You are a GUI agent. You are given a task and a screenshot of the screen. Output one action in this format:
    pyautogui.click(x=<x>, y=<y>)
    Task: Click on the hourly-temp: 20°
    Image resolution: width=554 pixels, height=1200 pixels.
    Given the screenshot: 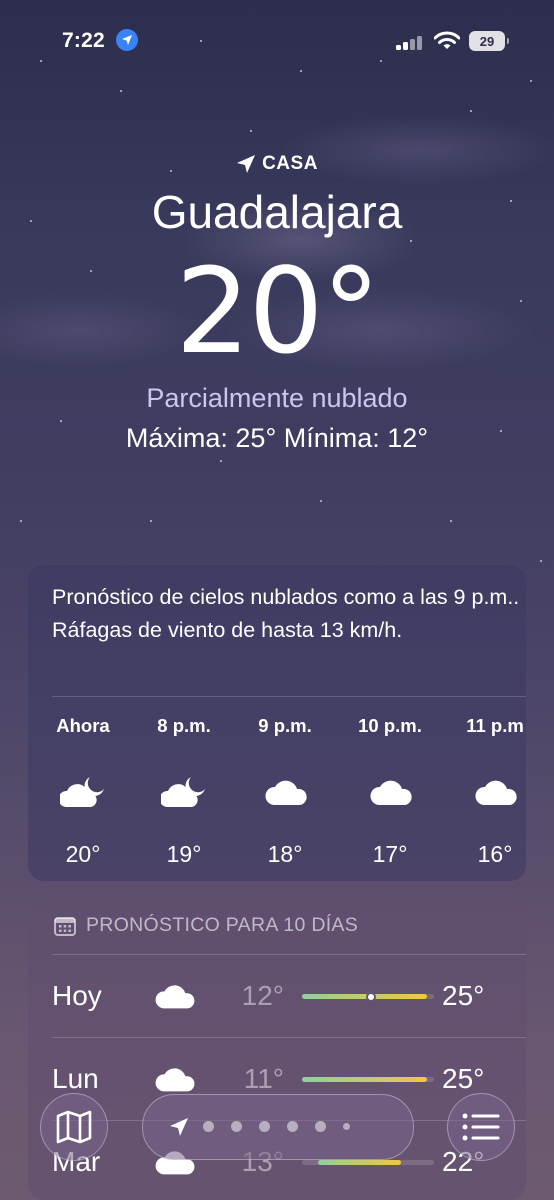 What is the action you would take?
    pyautogui.click(x=83, y=854)
    